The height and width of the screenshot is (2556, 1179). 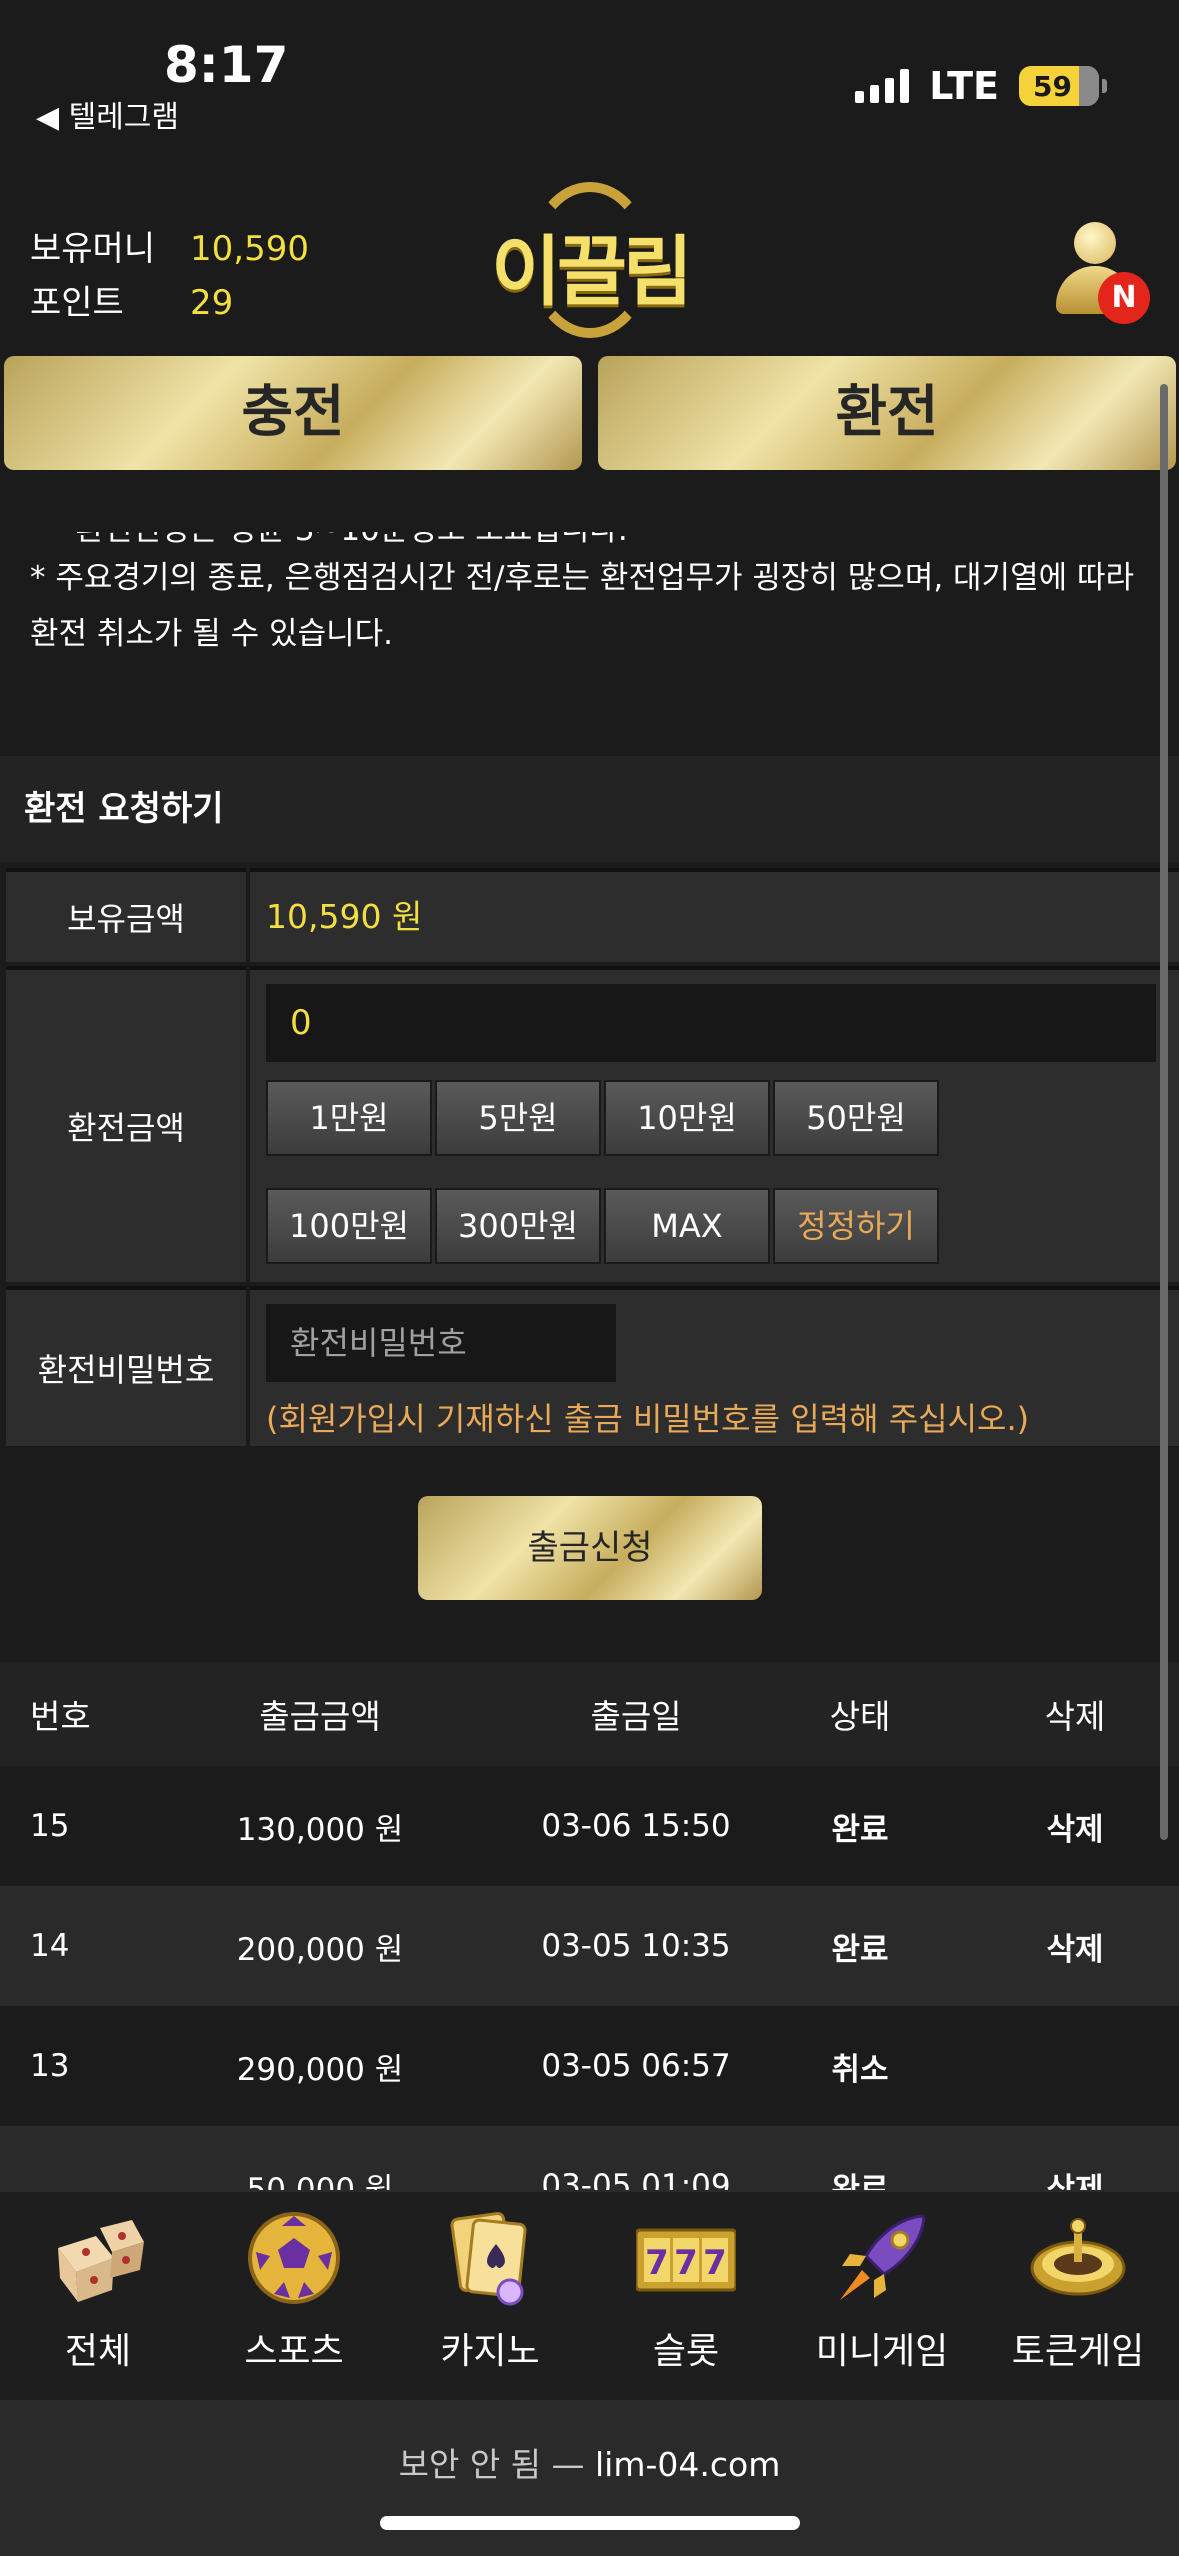 I want to click on row-number: 14, so click(x=50, y=1946).